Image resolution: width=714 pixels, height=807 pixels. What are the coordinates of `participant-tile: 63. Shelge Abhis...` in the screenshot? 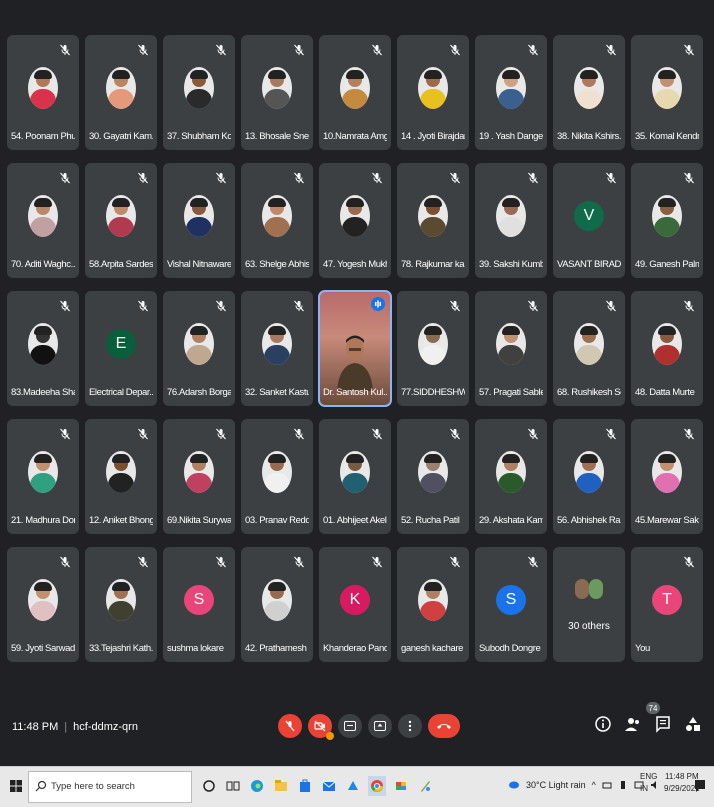 It's located at (277, 220).